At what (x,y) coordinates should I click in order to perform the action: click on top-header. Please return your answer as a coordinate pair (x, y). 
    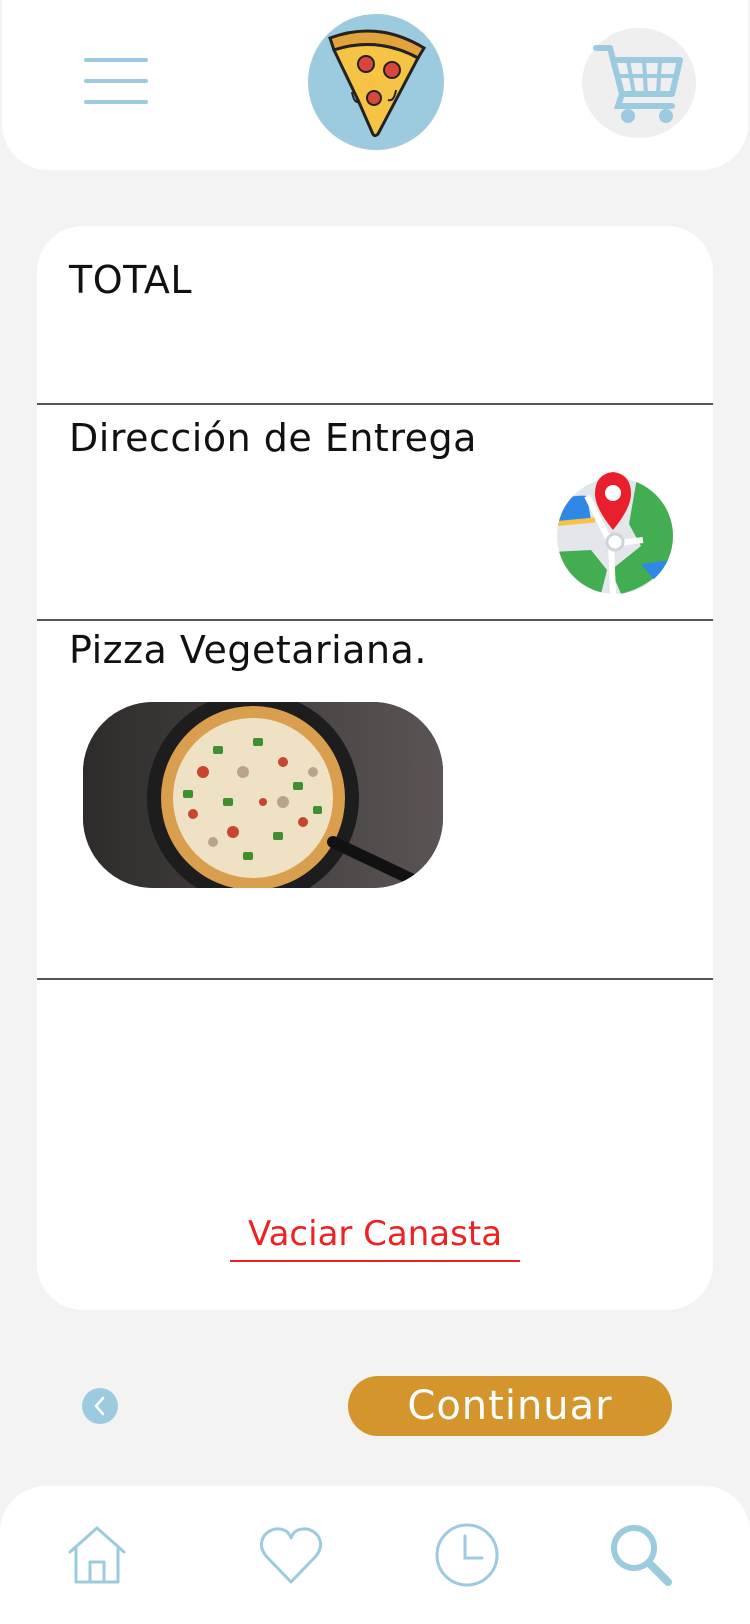
    Looking at the image, I should click on (375, 85).